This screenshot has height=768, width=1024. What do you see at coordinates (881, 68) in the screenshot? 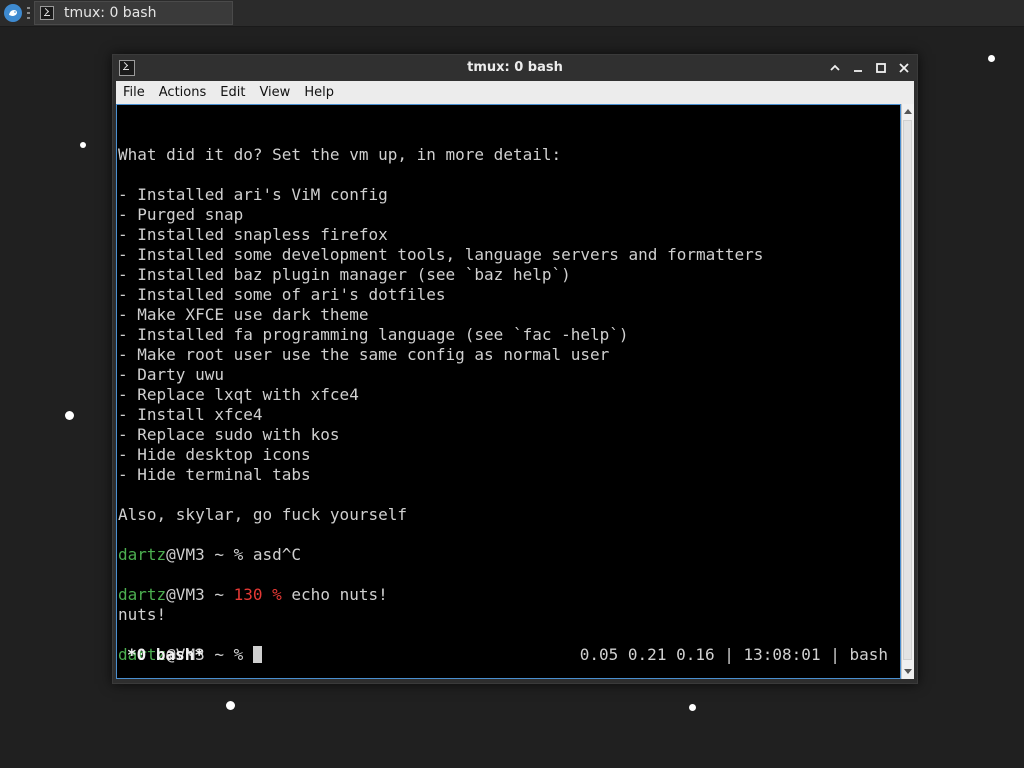
I see `maximize-icon` at bounding box center [881, 68].